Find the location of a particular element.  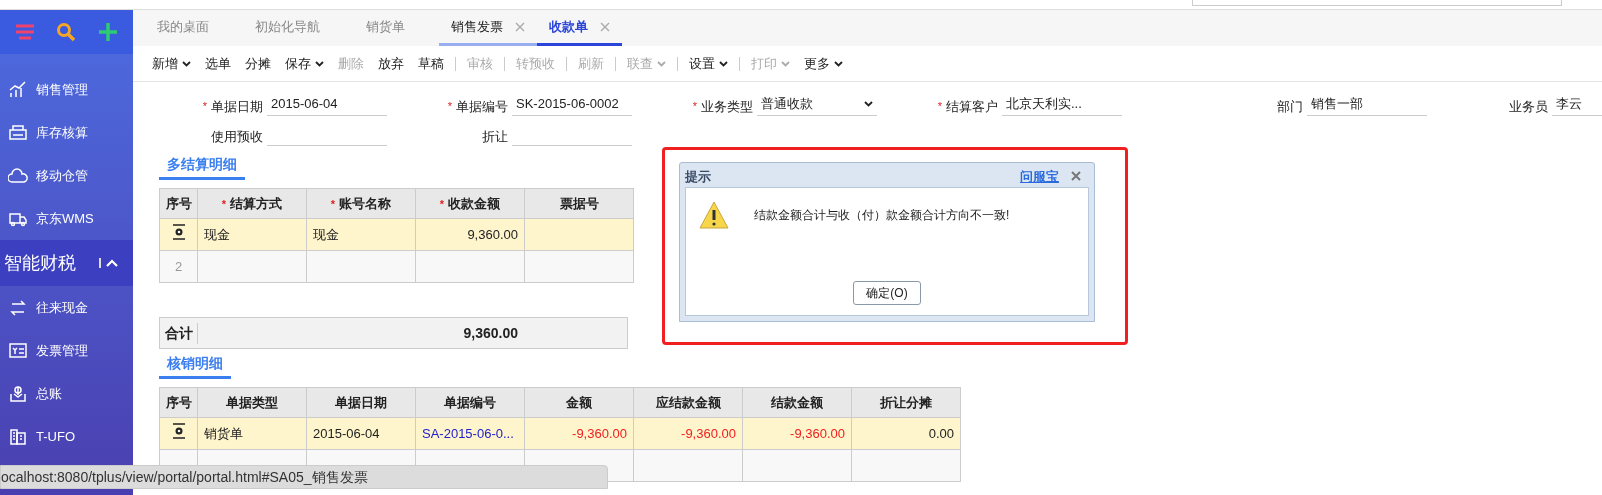

column-header: 结款金额 is located at coordinates (797, 402).